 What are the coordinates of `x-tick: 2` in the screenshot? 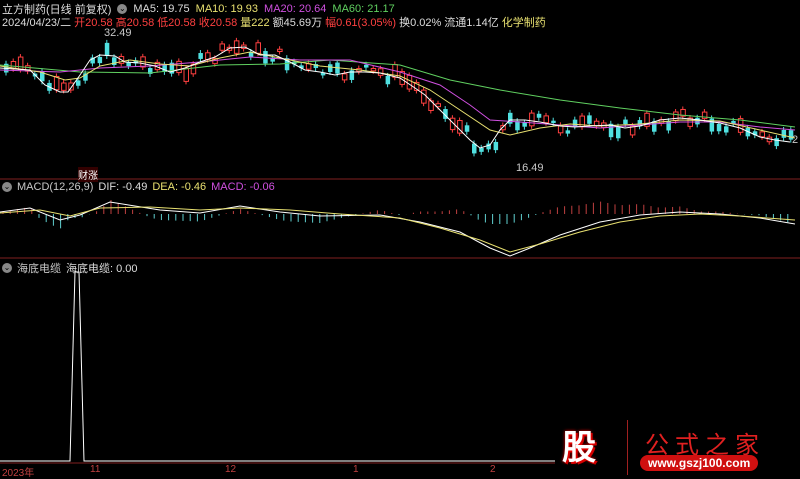 It's located at (493, 469).